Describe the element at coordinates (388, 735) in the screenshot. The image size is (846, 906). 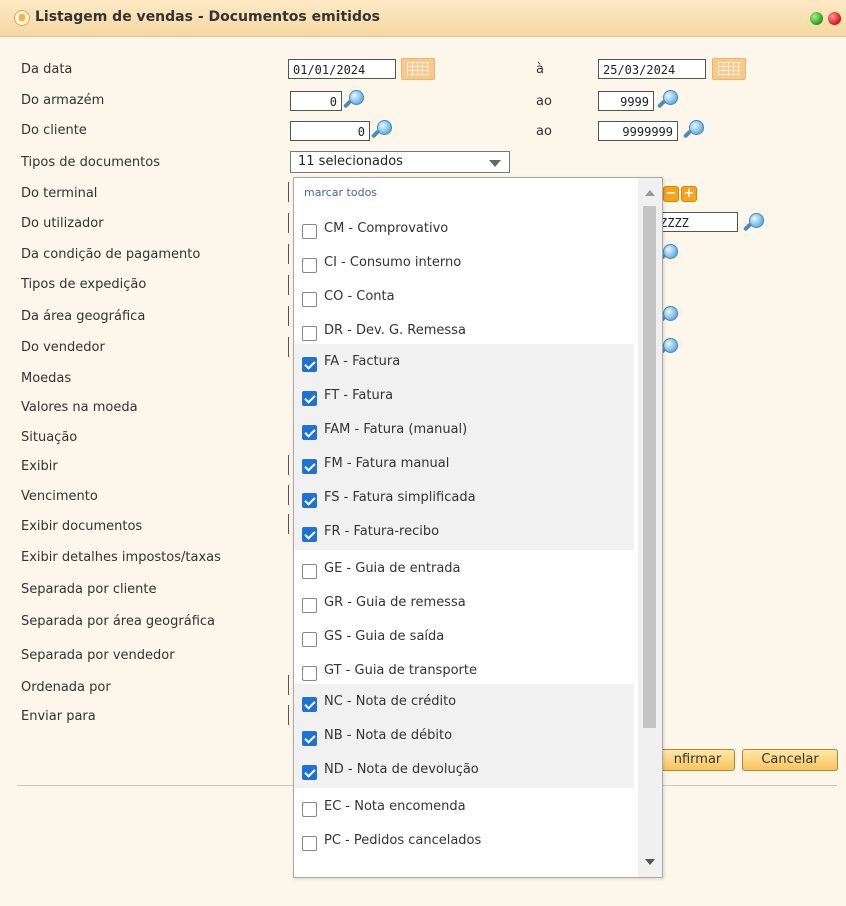
I see `doc-type-label: NB - Nota de débito` at that location.